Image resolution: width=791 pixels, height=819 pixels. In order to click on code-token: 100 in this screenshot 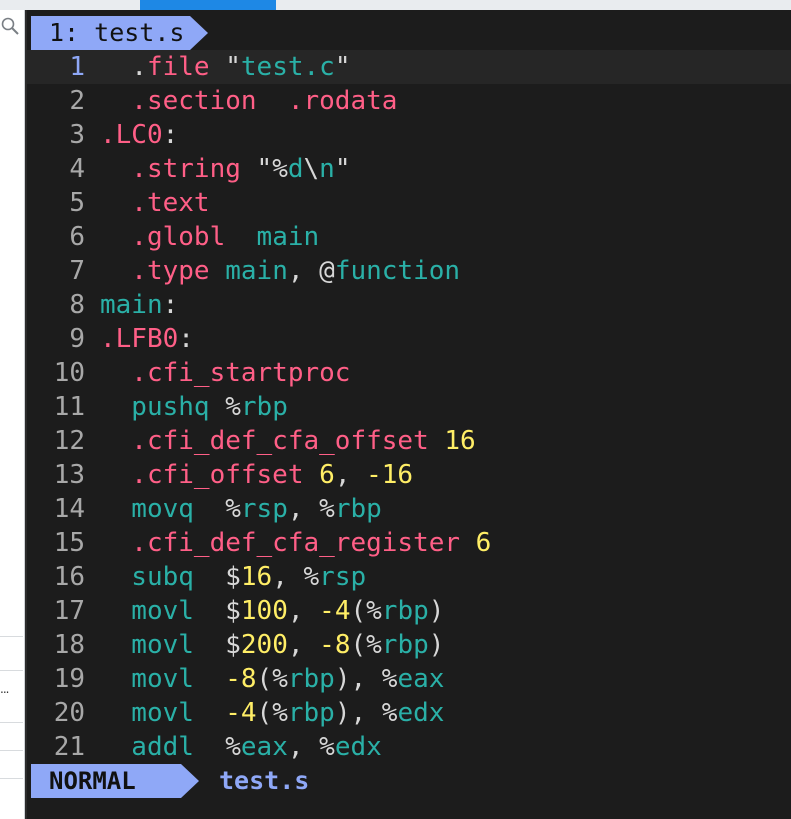, I will do `click(264, 611)`.